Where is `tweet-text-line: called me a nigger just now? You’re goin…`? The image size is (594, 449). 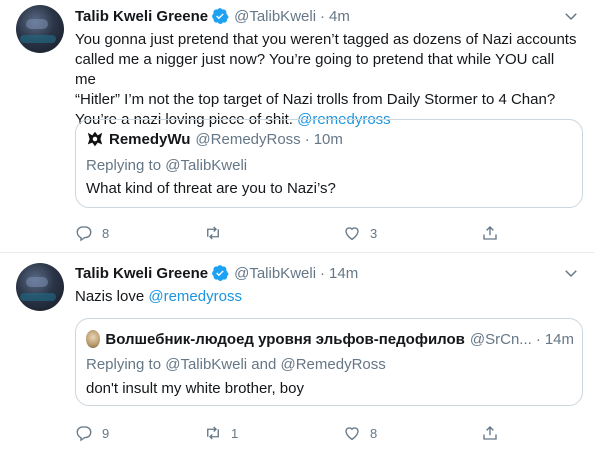
tweet-text-line: called me a nigger just now? You’re goin… is located at coordinates (315, 69).